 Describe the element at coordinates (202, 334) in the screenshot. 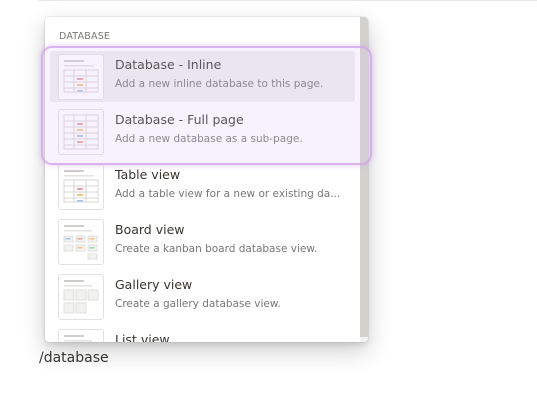

I see `menu-item-list-view: List view` at that location.